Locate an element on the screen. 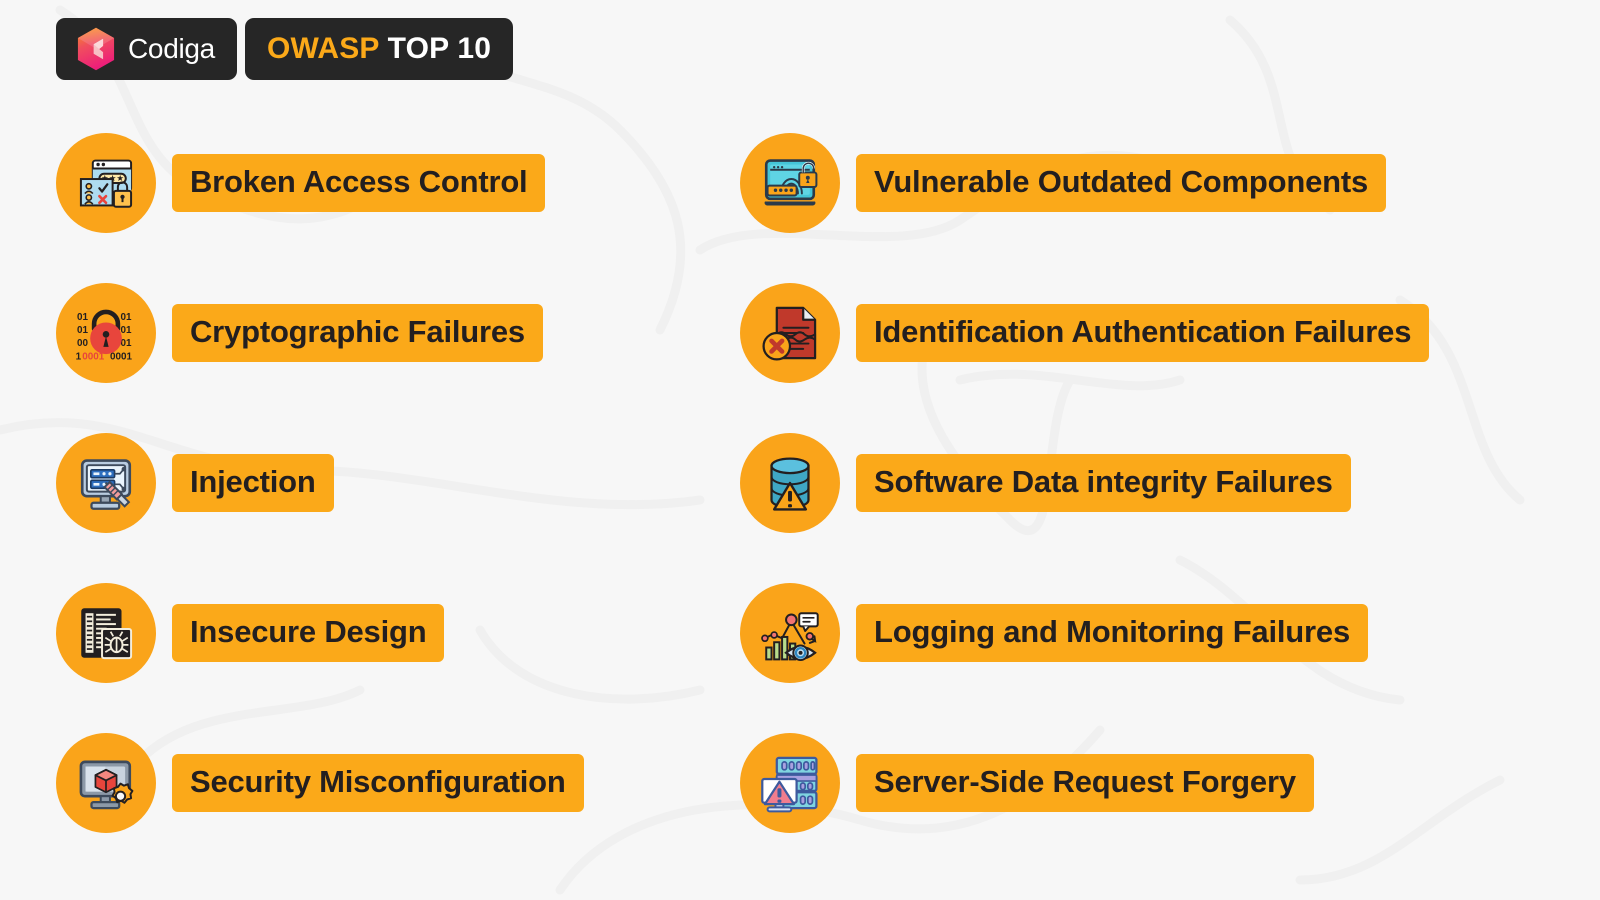 The height and width of the screenshot is (900, 1600). svg-text: 00 is located at coordinates (83, 343).